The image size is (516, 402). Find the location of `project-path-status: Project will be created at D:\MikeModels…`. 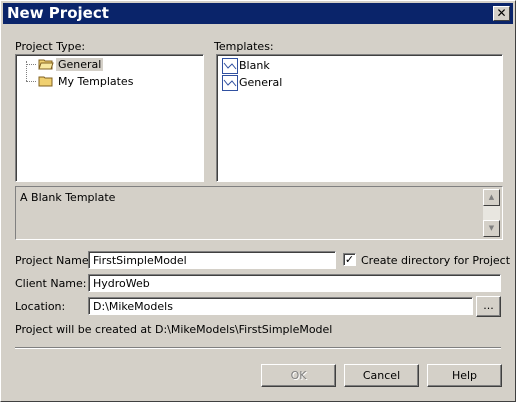

project-path-status: Project will be created at D:\MikeModels… is located at coordinates (174, 329).